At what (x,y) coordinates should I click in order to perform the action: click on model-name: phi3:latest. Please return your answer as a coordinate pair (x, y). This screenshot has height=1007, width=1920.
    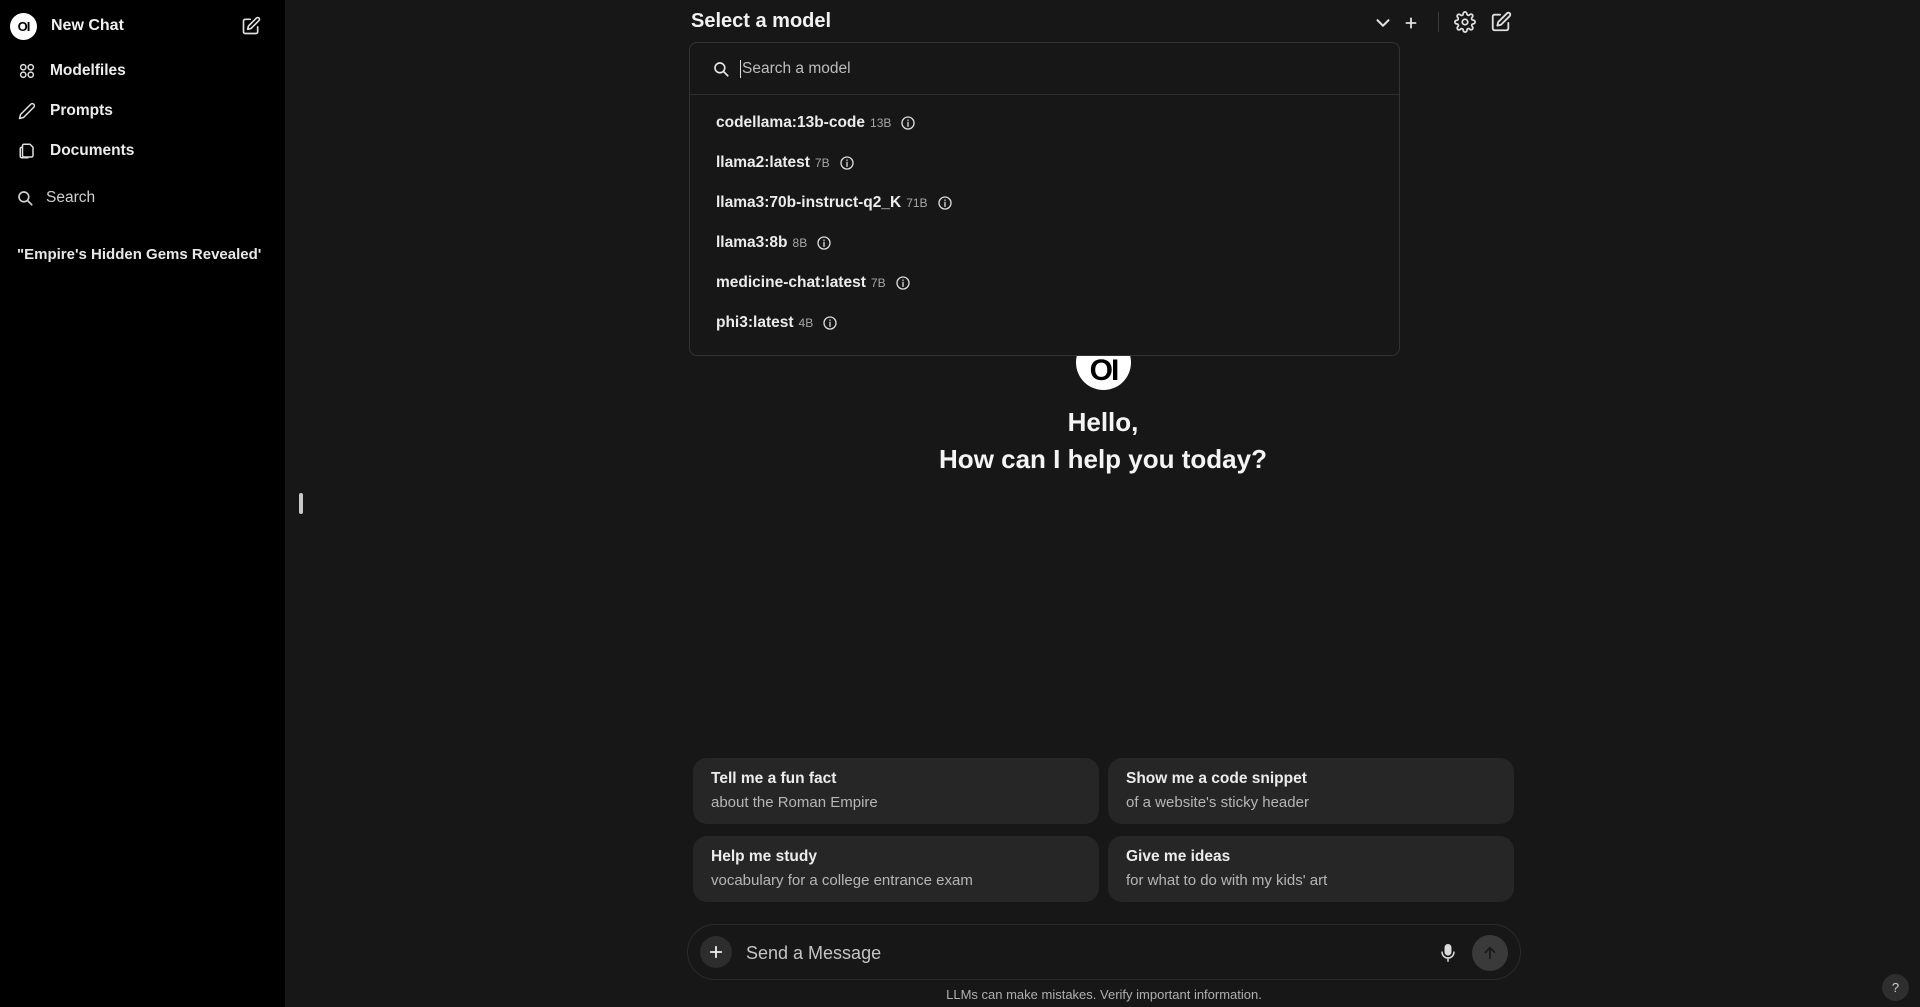
    Looking at the image, I should click on (755, 322).